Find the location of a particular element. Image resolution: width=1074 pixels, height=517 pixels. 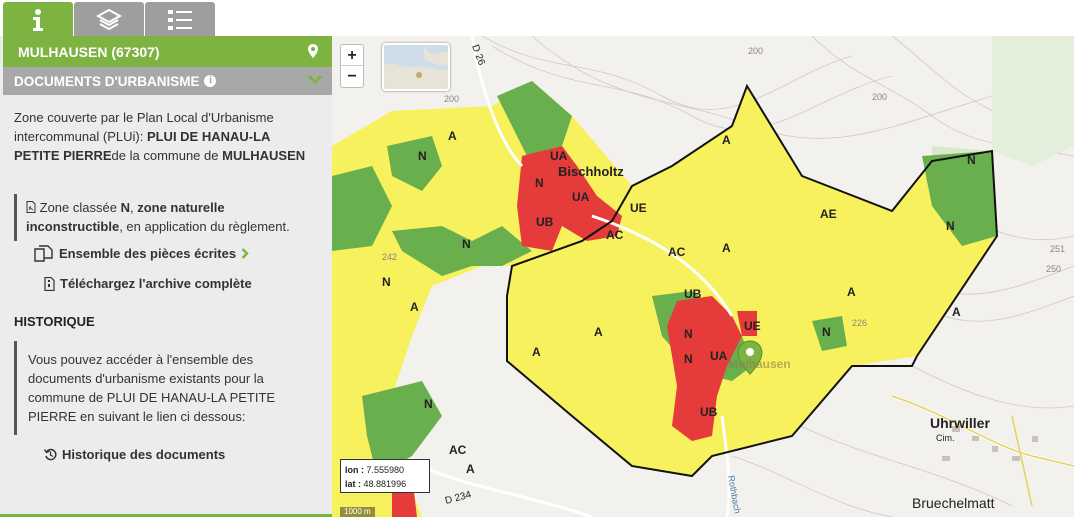

historique-bar is located at coordinates (15, 388).